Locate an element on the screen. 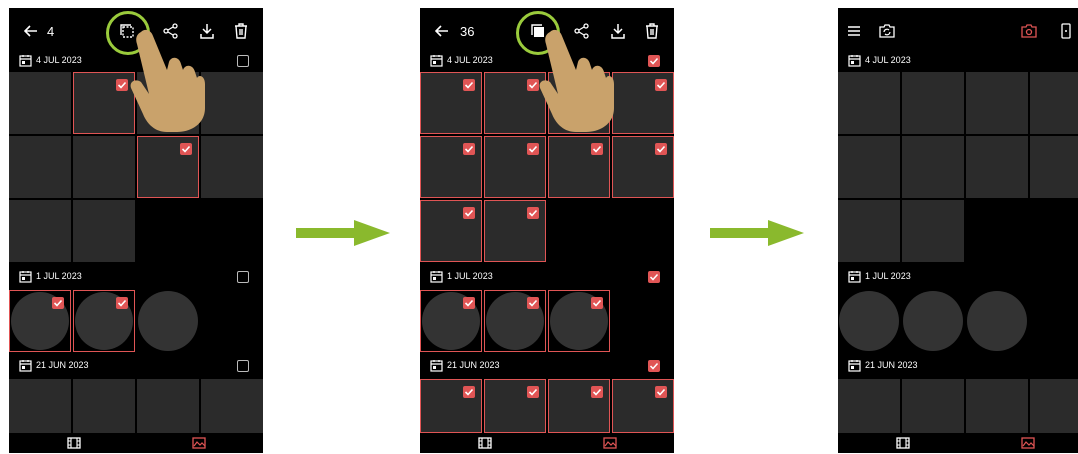  switch-camera-button is located at coordinates (887, 31).